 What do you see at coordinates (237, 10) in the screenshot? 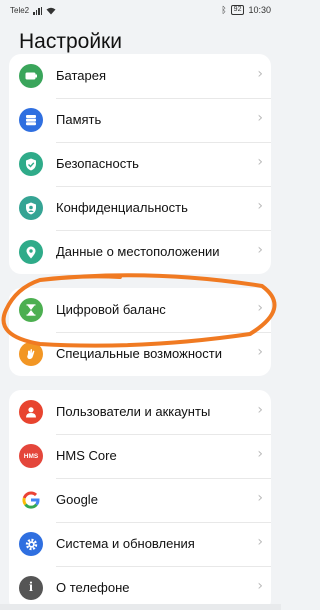
I see `battery-indicator: 92` at bounding box center [237, 10].